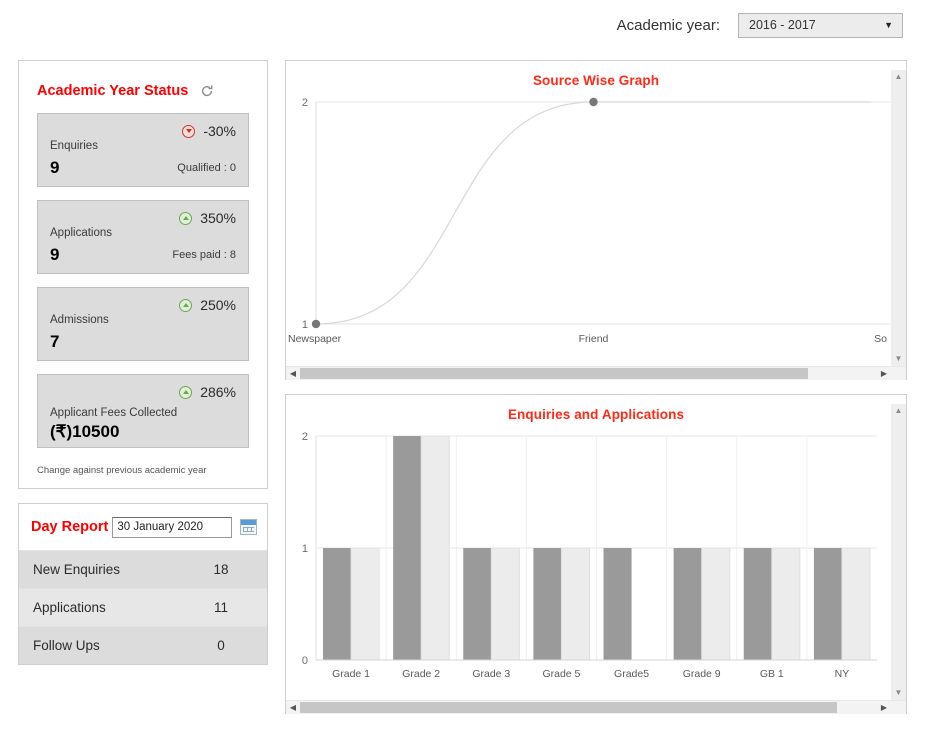  Describe the element at coordinates (81, 233) in the screenshot. I see `stat-label: Applications` at that location.